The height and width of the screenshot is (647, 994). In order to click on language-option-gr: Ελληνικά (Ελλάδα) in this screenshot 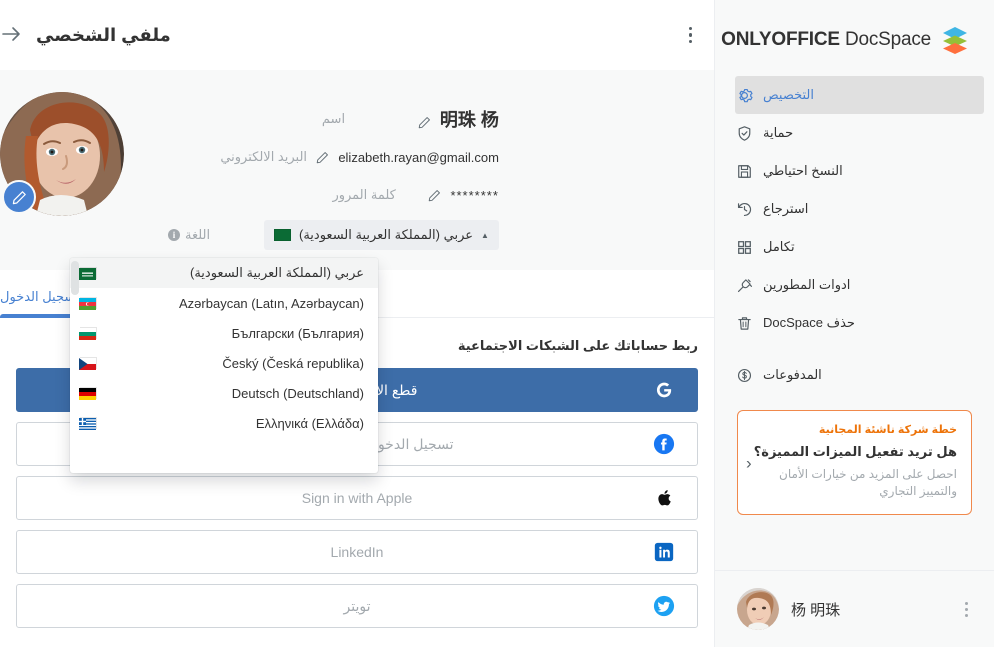, I will do `click(224, 423)`.